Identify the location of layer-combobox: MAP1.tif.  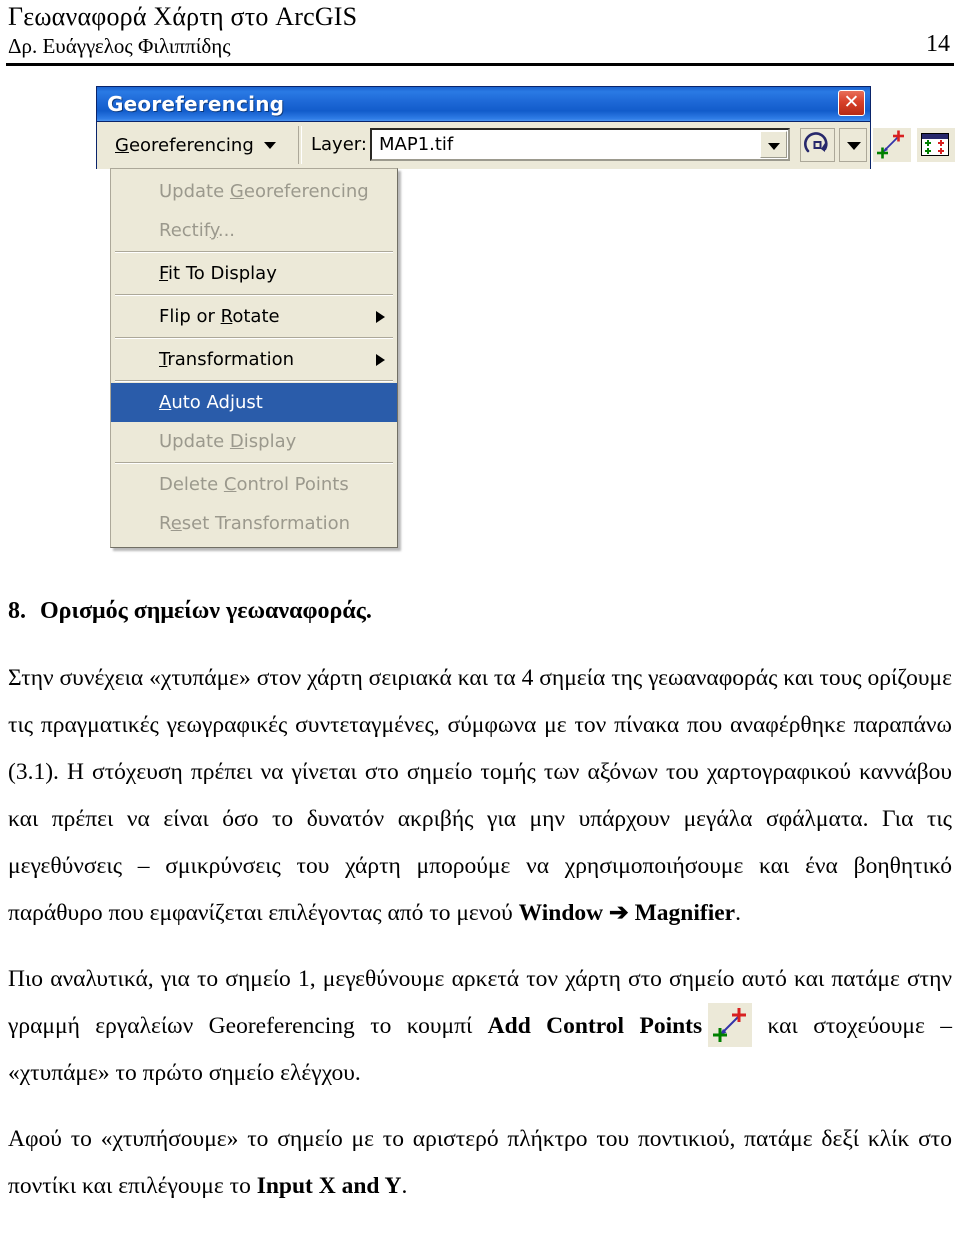
(580, 144).